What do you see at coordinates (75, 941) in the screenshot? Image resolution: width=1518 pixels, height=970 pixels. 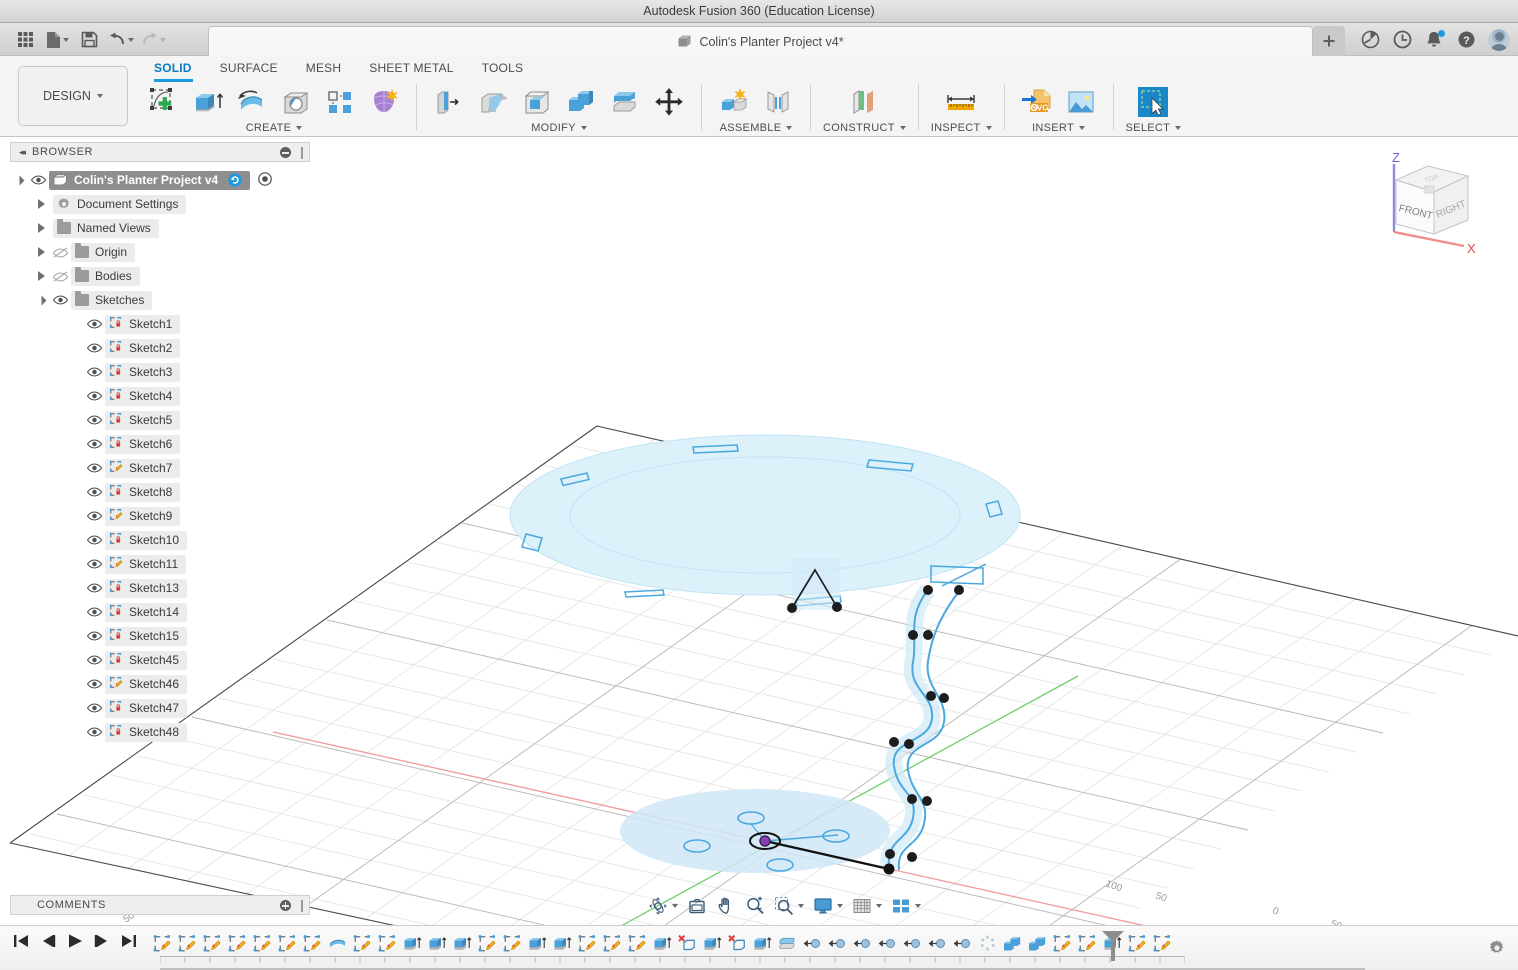 I see `play-button` at bounding box center [75, 941].